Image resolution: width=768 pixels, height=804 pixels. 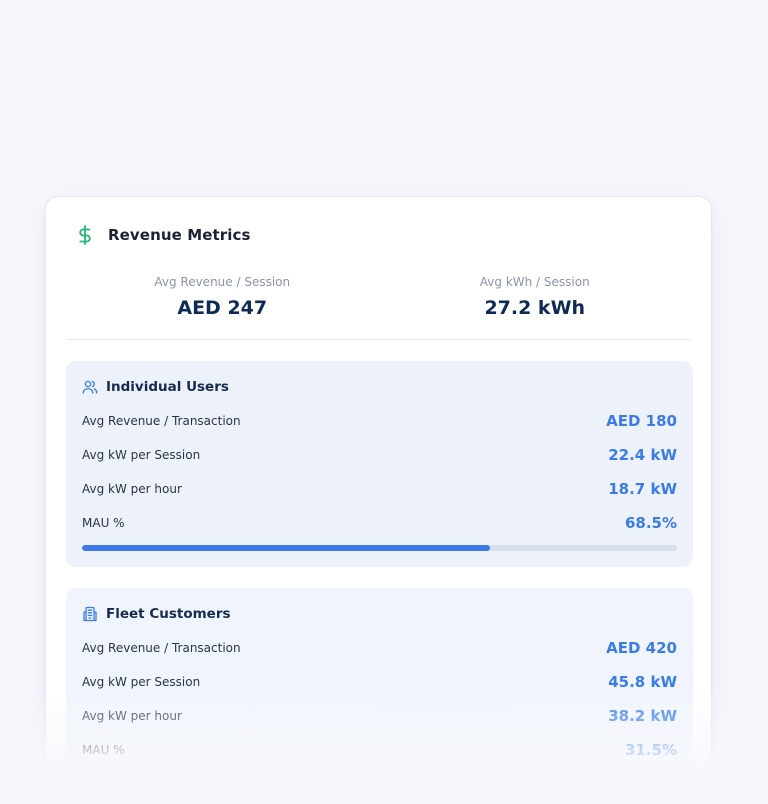 I want to click on card-header: Revenue Metrics, so click(x=163, y=235).